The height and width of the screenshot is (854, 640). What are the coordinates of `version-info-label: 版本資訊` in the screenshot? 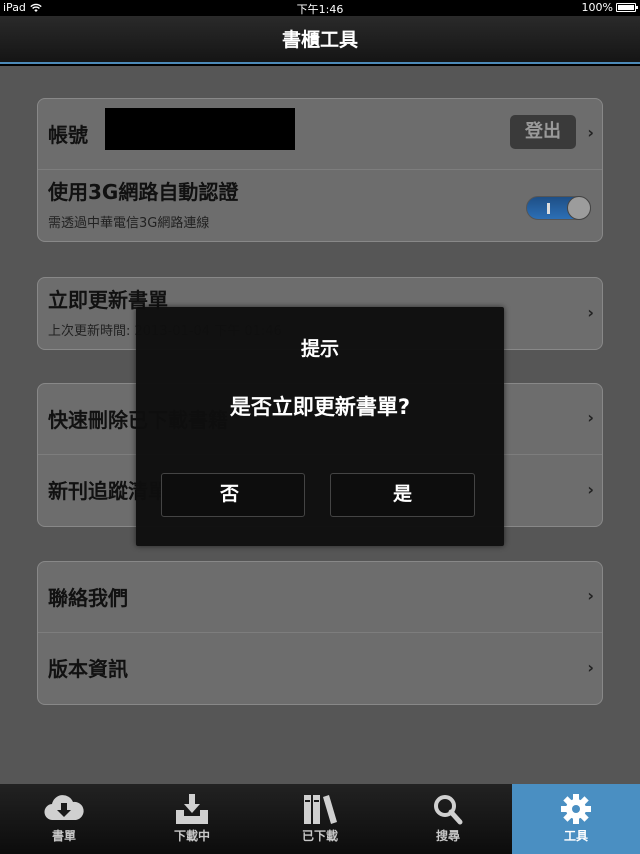 It's located at (88, 669).